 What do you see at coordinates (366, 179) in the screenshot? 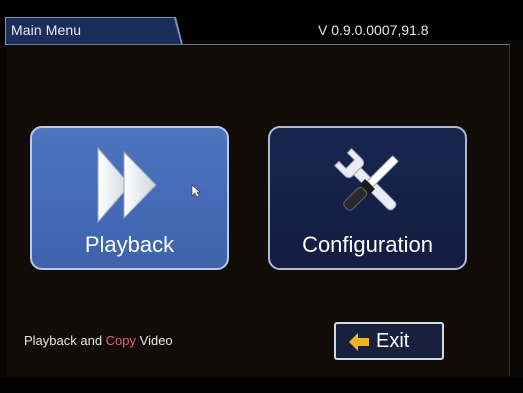
I see `wrench-screwdriver-icon` at bounding box center [366, 179].